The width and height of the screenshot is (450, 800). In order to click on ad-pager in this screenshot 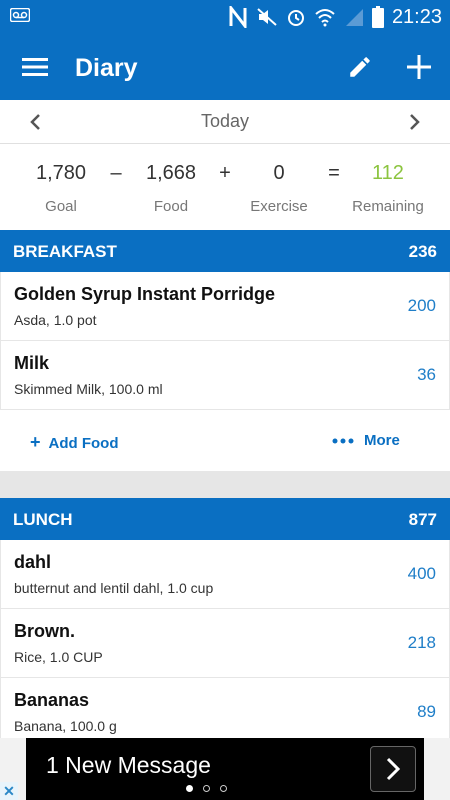, I will do `click(206, 788)`.